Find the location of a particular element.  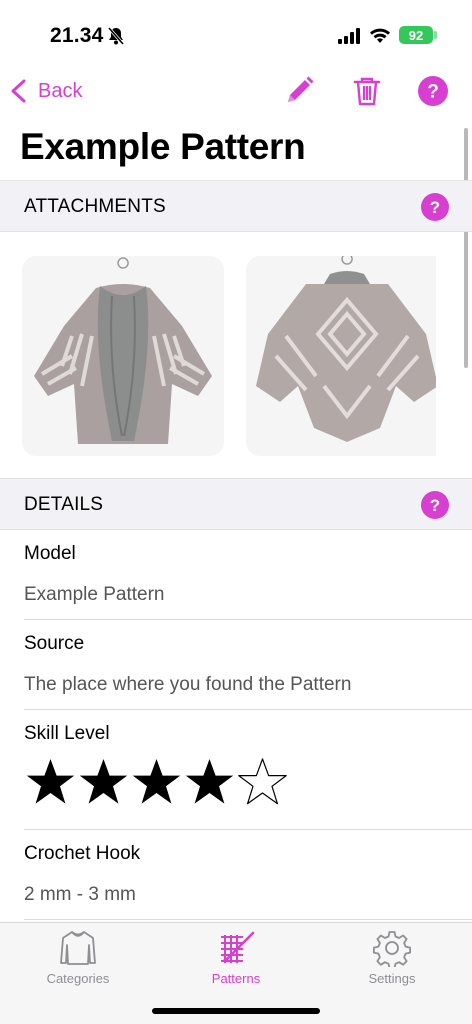

detail-row-model: Model Example Pattern is located at coordinates (248, 574).